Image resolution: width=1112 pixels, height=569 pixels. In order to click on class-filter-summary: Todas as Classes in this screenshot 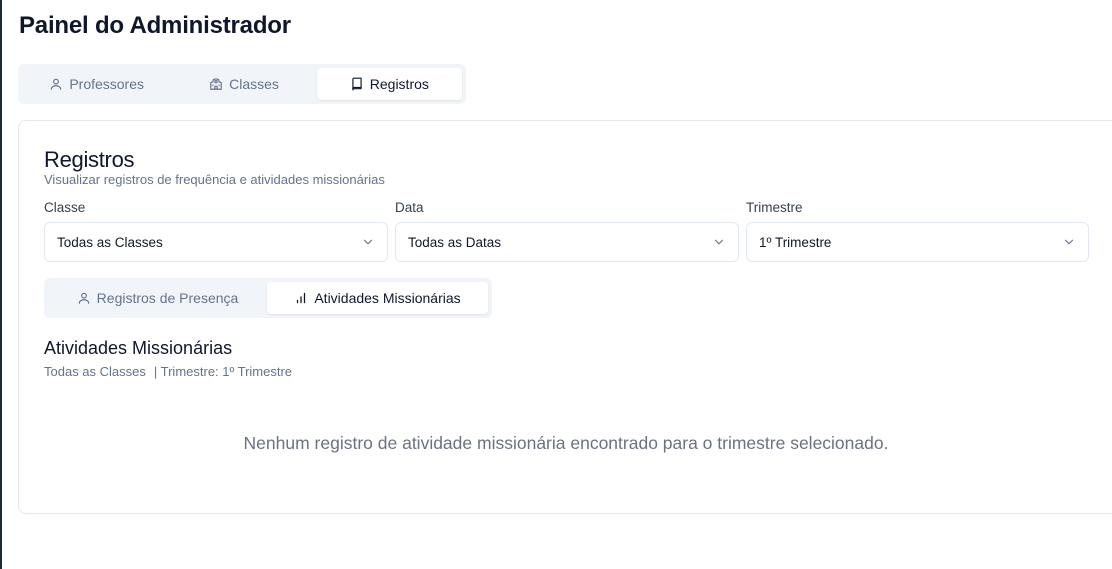, I will do `click(95, 371)`.